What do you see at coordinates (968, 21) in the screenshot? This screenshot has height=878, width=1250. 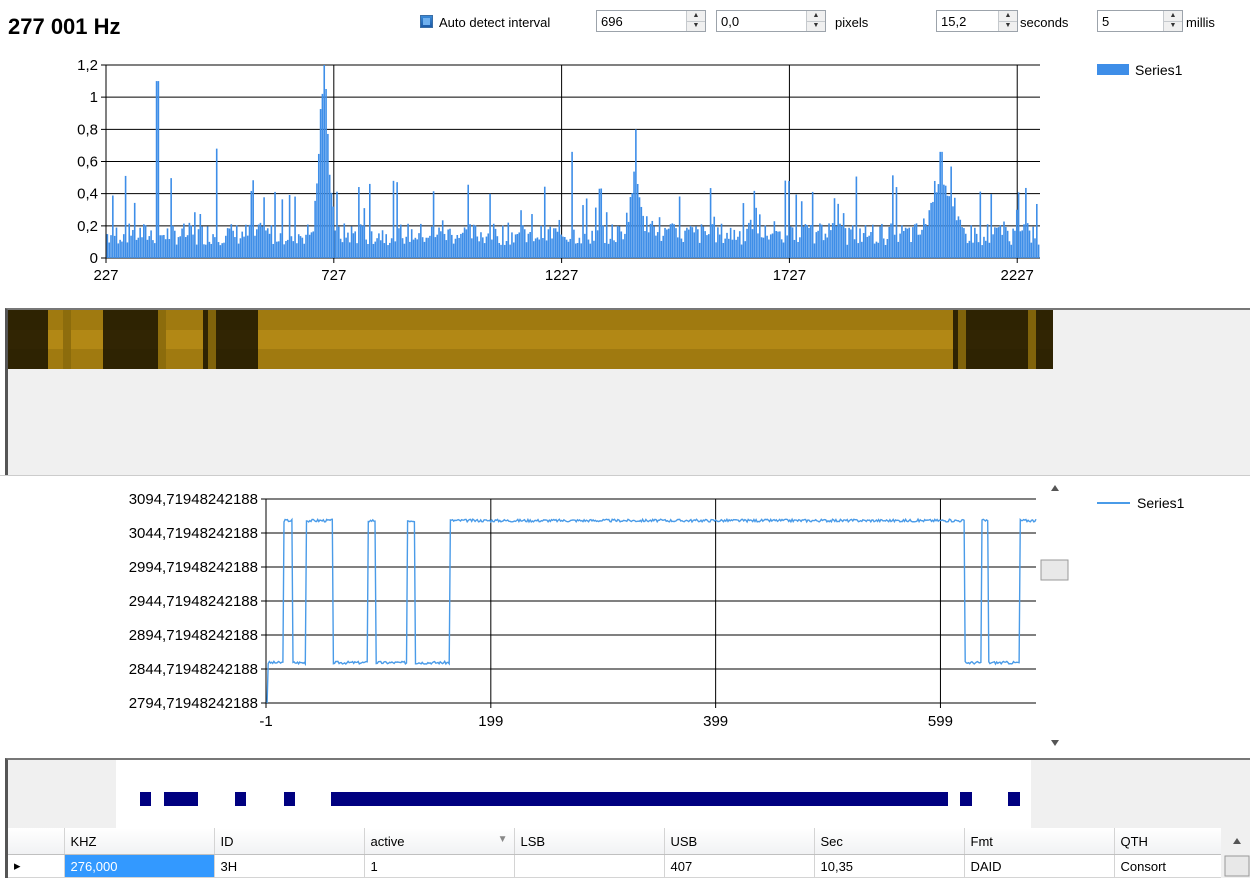 I see `seconds-input` at bounding box center [968, 21].